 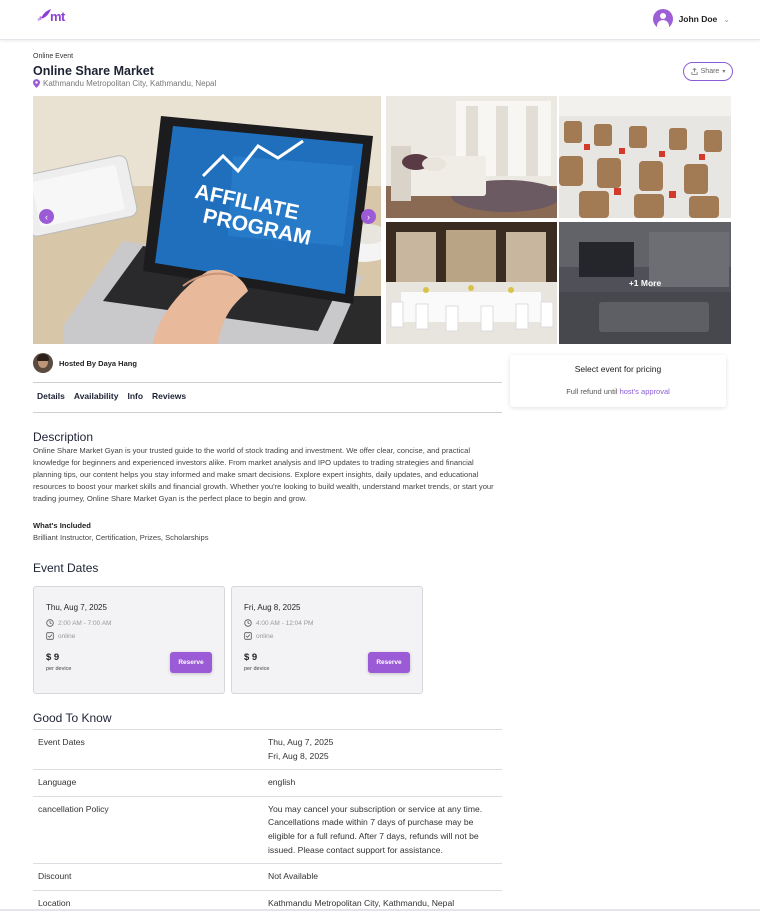 What do you see at coordinates (93, 71) in the screenshot?
I see `page-title: Online Share Market` at bounding box center [93, 71].